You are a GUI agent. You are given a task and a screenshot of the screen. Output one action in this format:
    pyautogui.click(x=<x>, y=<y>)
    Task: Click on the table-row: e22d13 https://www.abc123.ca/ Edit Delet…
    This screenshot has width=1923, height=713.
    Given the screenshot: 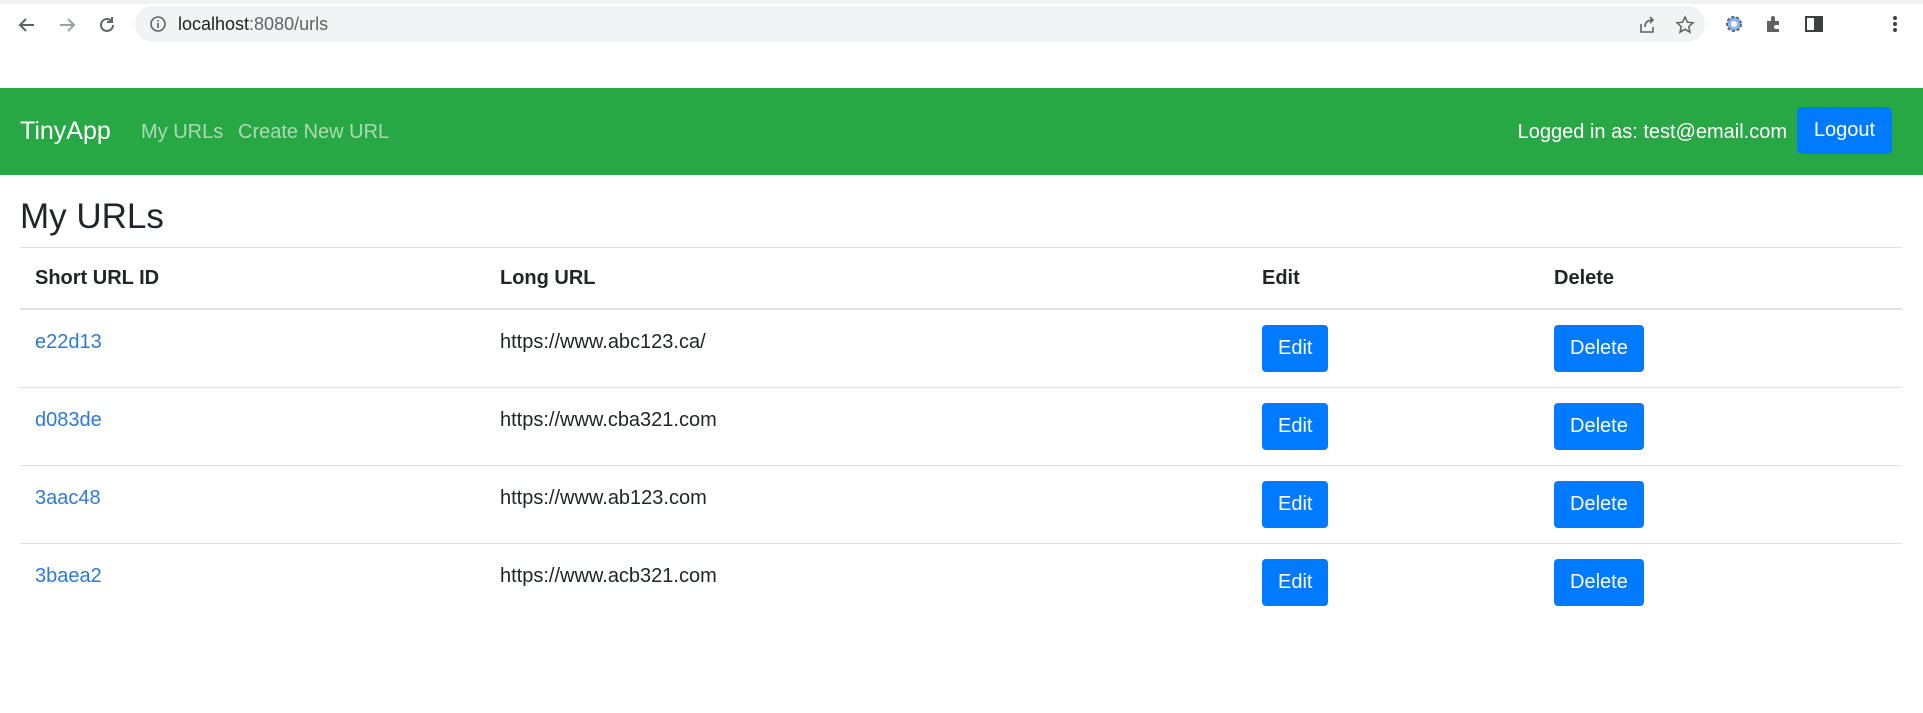 What is the action you would take?
    pyautogui.click(x=961, y=348)
    